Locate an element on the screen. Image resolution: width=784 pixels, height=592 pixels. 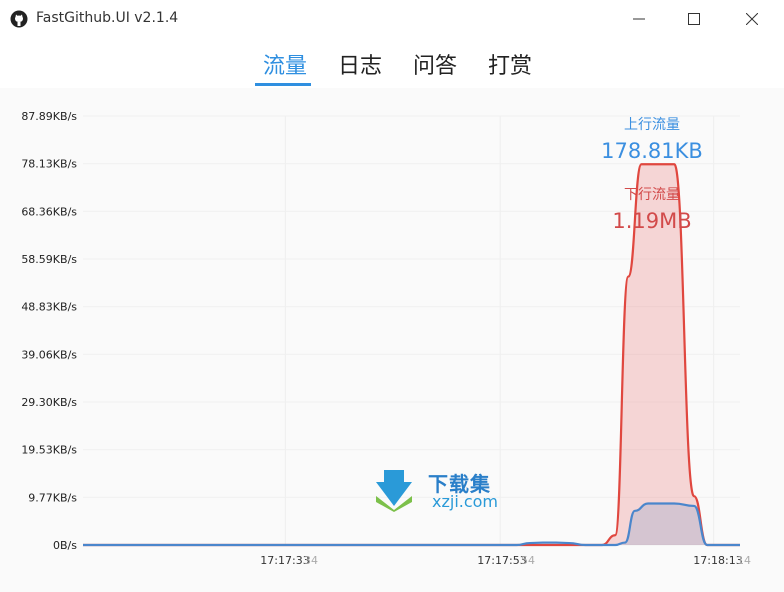
download-stat: 下行流量 1.19MB is located at coordinates (652, 212).